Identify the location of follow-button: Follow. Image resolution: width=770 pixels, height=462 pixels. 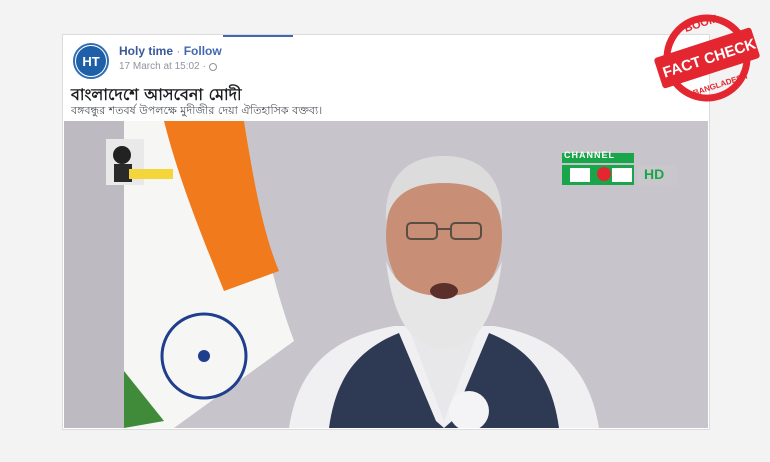
(203, 51).